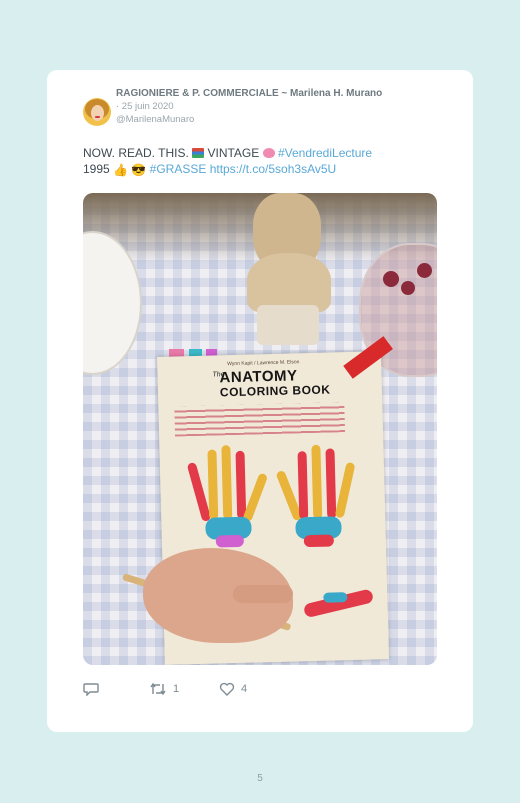  I want to click on like-count: 4, so click(244, 689).